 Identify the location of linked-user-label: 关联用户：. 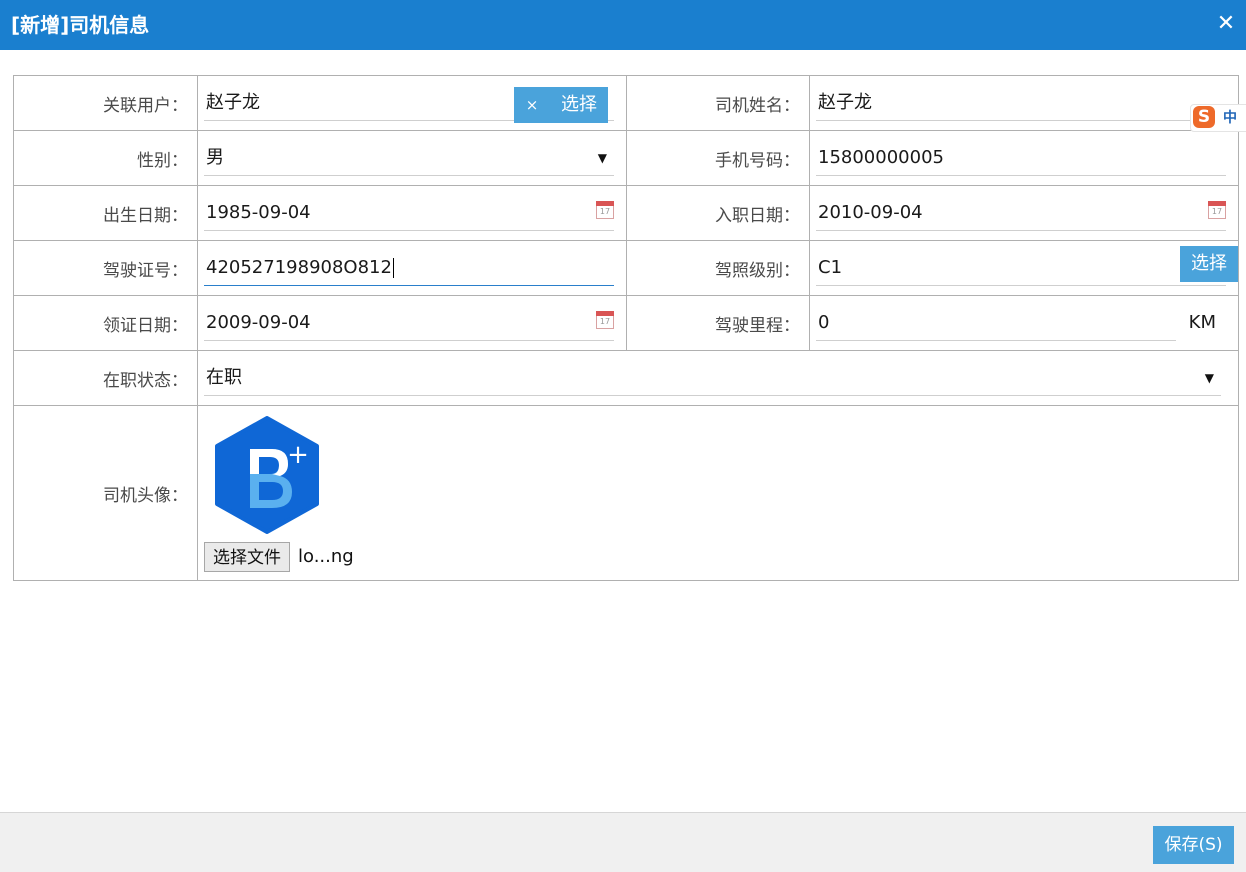
(105, 103).